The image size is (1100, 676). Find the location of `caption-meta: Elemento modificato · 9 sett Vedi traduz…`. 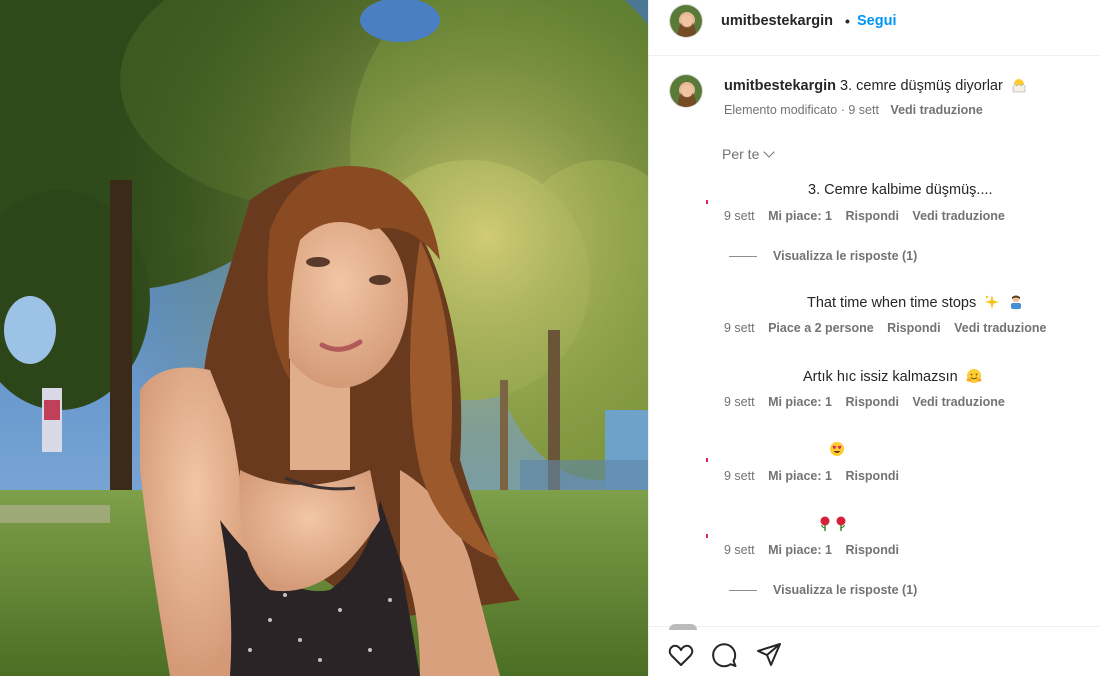

caption-meta: Elemento modificato · 9 sett Vedi traduz… is located at coordinates (853, 110).